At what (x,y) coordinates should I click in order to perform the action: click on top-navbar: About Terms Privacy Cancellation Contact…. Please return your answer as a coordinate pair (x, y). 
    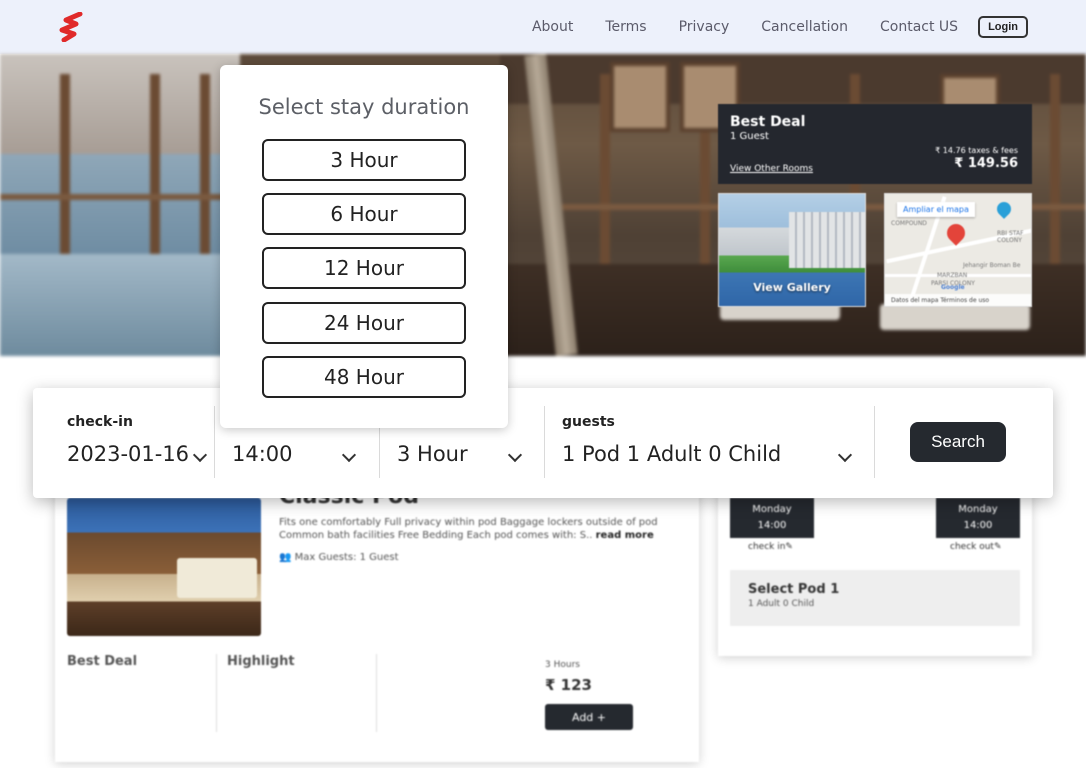
    Looking at the image, I should click on (543, 27).